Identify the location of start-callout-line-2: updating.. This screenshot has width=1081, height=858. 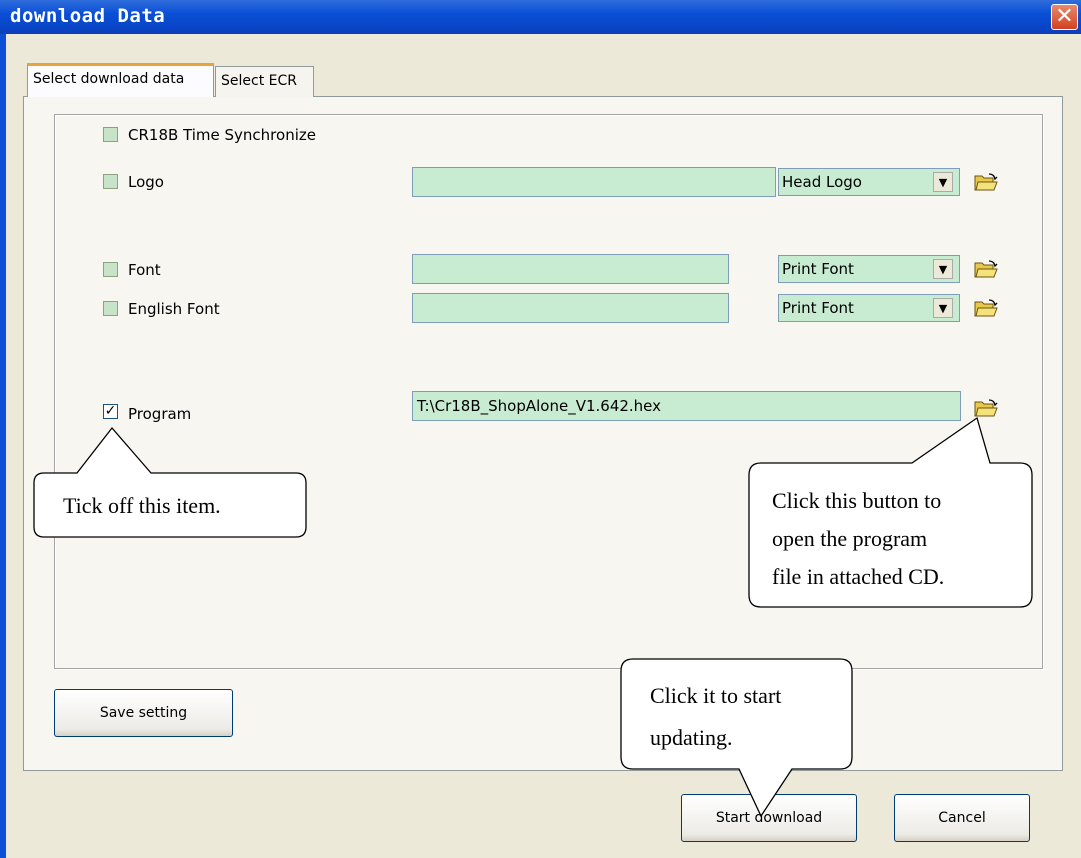
(691, 737).